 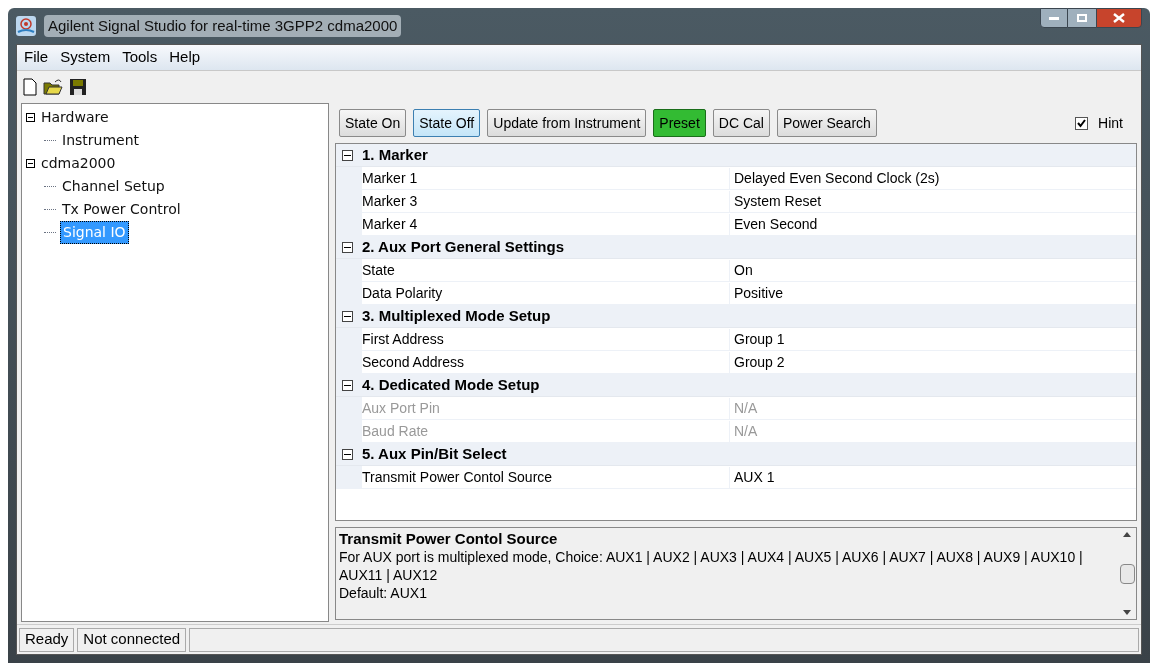 What do you see at coordinates (78, 87) in the screenshot?
I see `save-icon` at bounding box center [78, 87].